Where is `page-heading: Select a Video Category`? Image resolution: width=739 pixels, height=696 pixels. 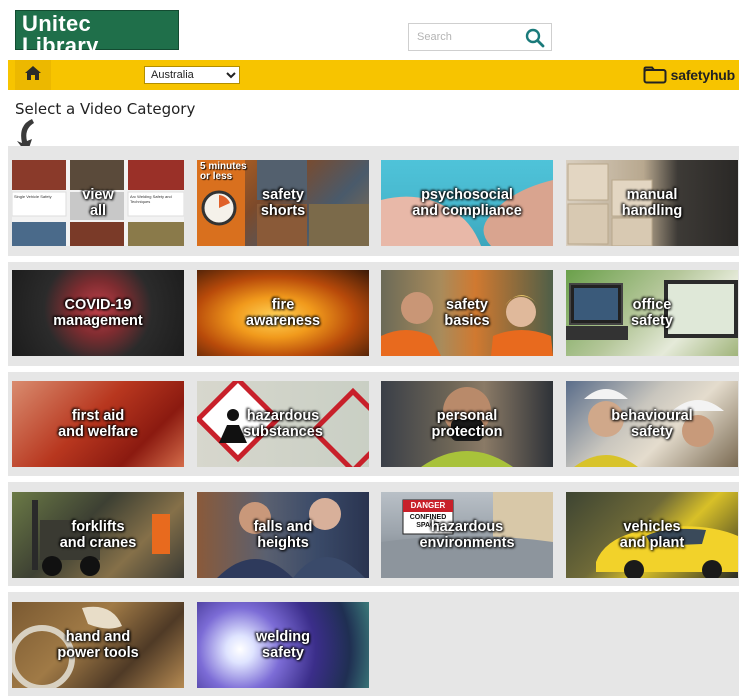
page-heading: Select a Video Category is located at coordinates (105, 109).